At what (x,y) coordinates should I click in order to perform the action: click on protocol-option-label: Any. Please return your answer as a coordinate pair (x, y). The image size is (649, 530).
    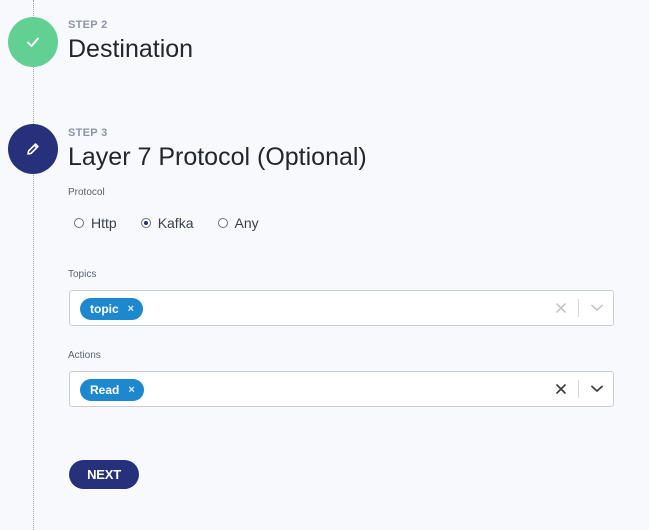
    Looking at the image, I should click on (246, 223).